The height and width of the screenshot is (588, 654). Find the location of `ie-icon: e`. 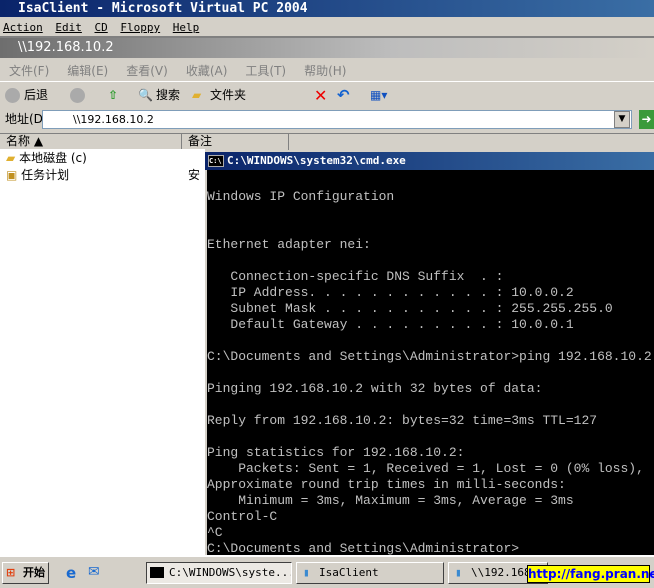

ie-icon: e is located at coordinates (71, 573).